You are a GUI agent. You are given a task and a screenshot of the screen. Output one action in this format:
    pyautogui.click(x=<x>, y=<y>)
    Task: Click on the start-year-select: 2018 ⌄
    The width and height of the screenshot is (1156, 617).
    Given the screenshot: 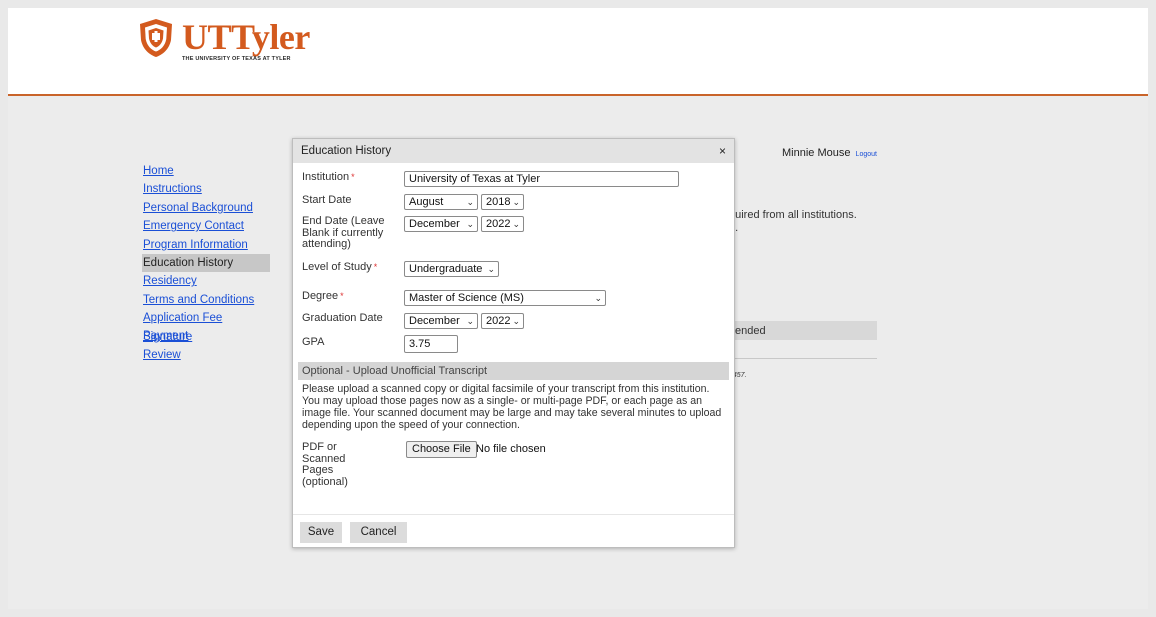 What is the action you would take?
    pyautogui.click(x=502, y=202)
    